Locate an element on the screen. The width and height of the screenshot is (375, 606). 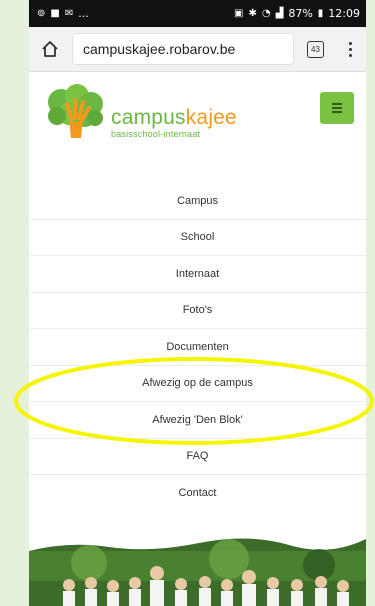
battery-percentage: 87% is located at coordinates (300, 13).